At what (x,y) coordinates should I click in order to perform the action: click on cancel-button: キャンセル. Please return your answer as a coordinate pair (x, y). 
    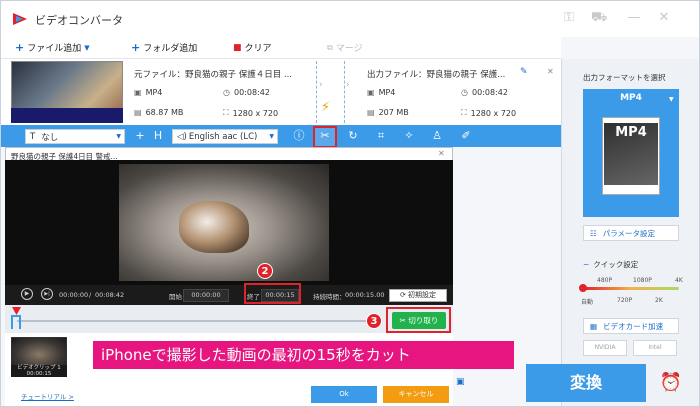
    Looking at the image, I should click on (416, 394).